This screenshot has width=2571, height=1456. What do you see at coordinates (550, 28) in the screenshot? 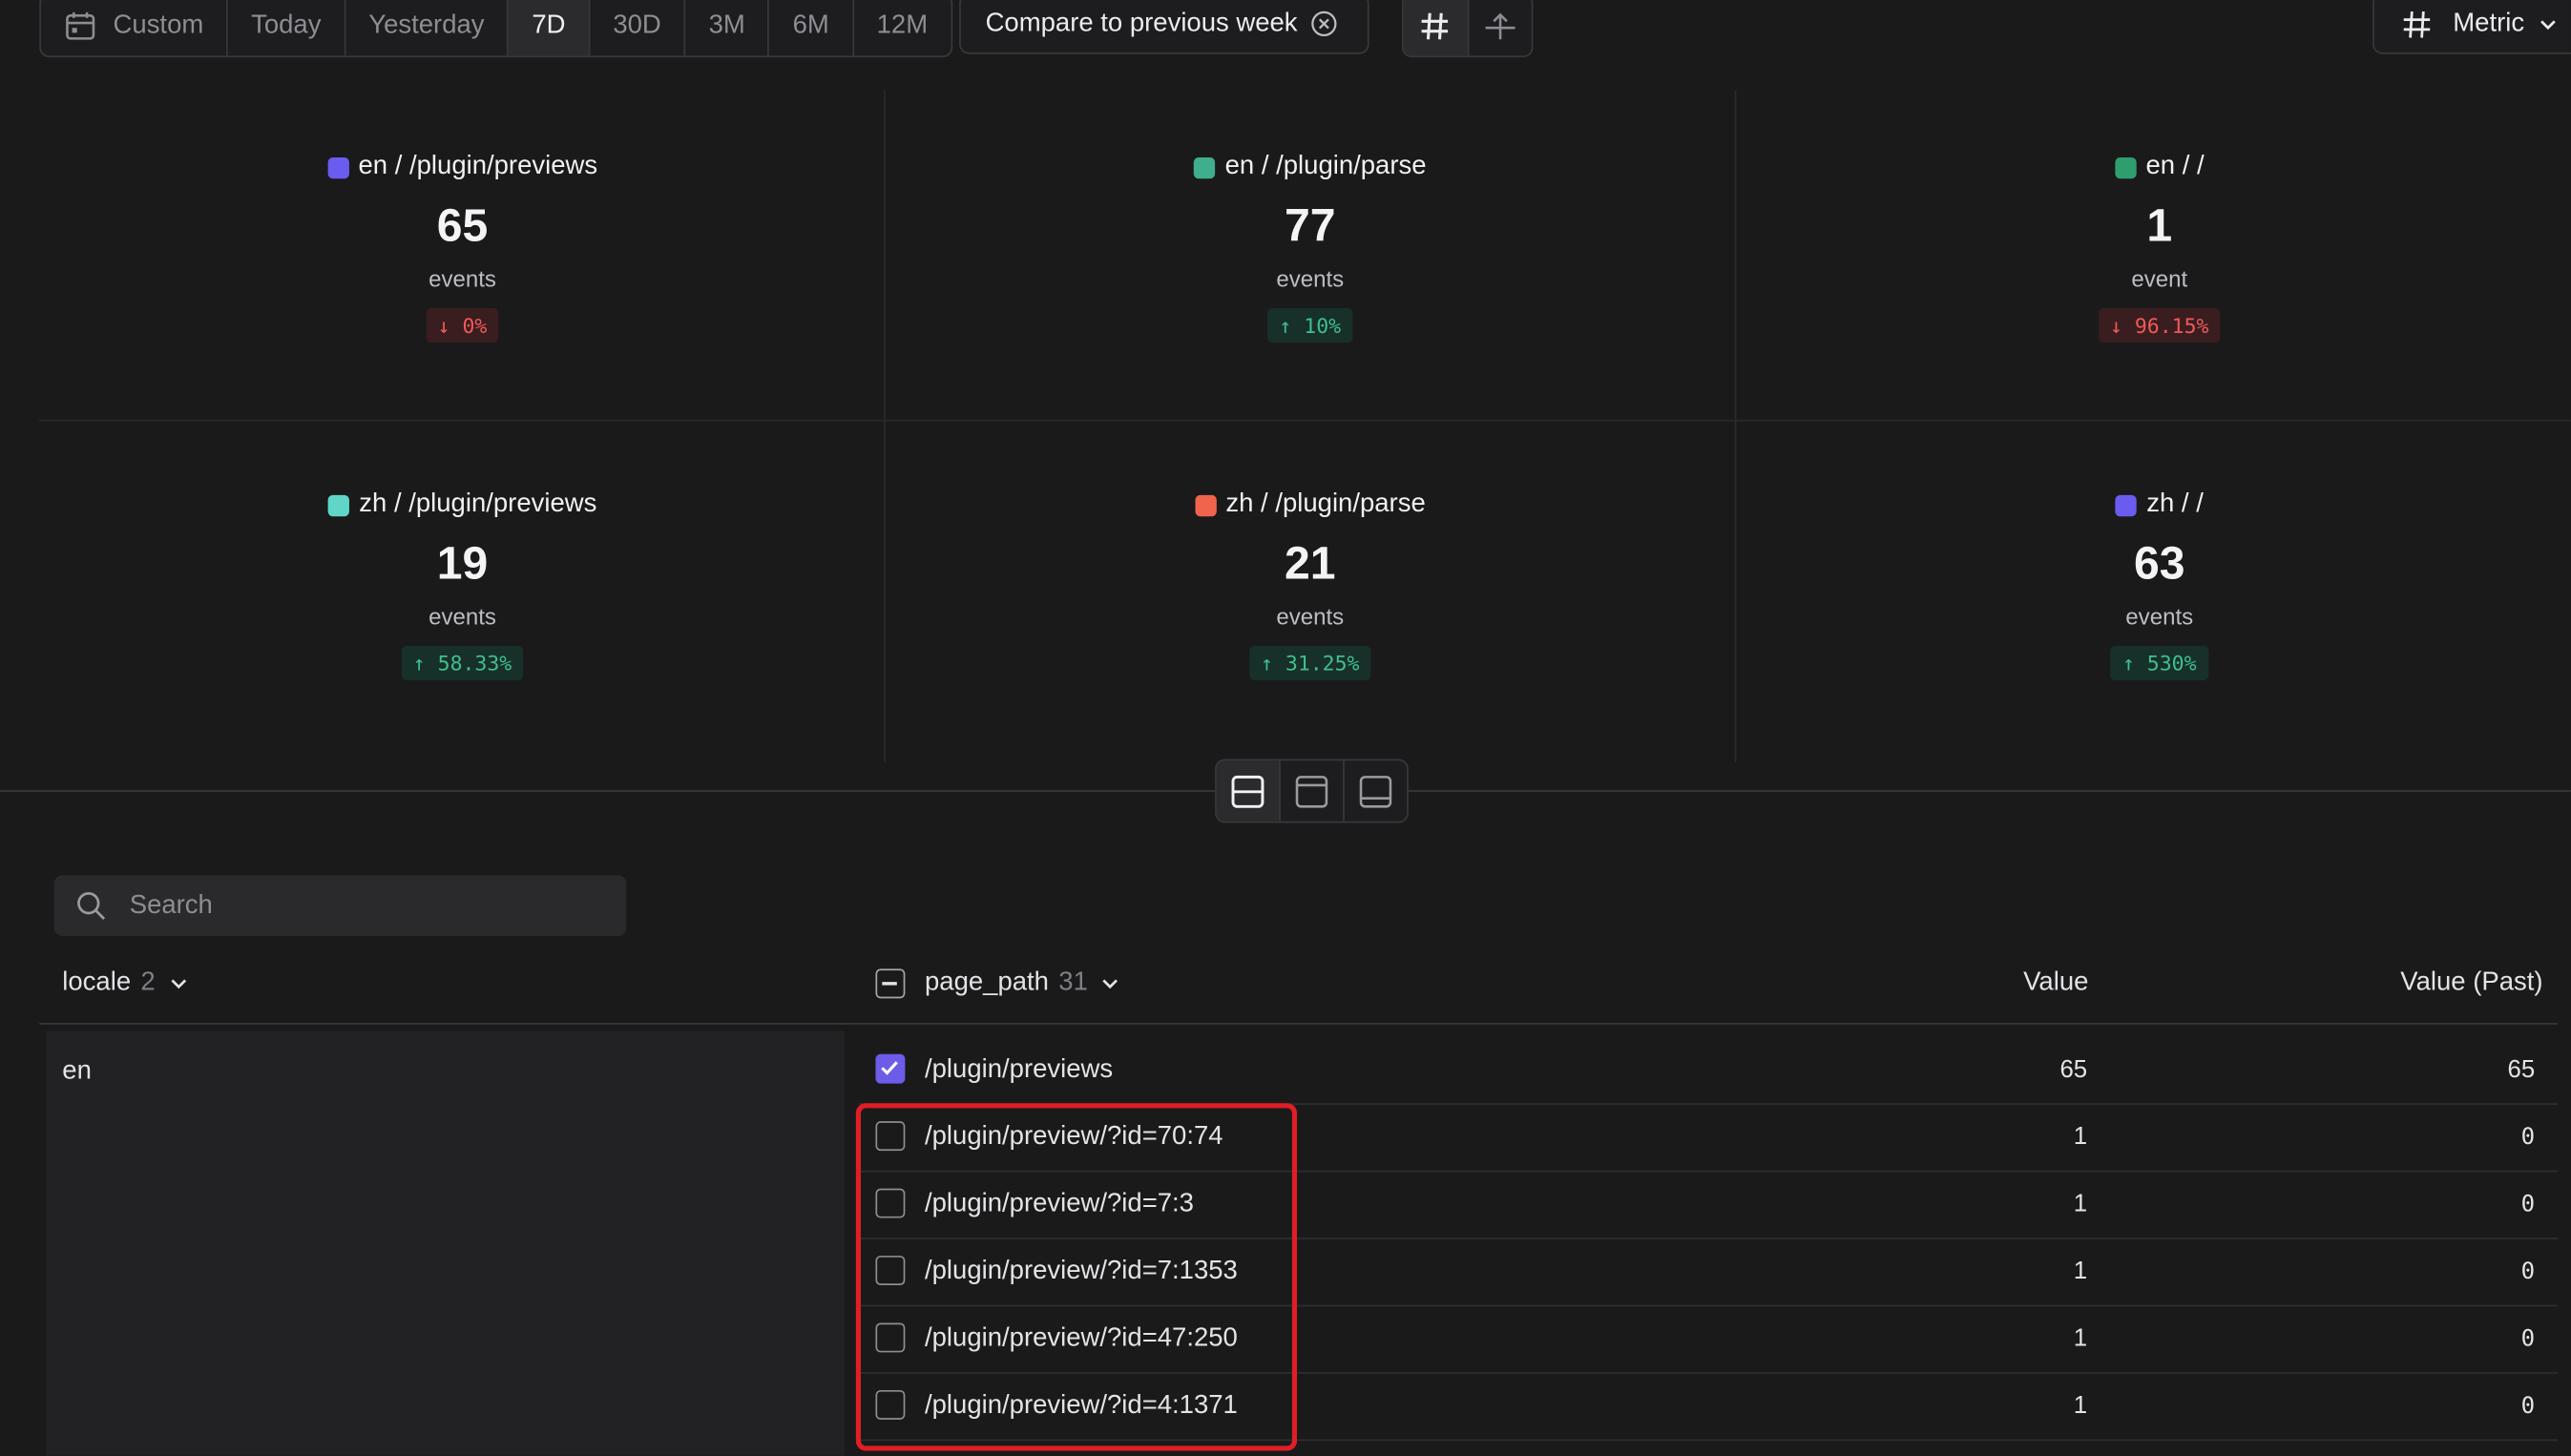
I see `range-7d-button: 7D` at bounding box center [550, 28].